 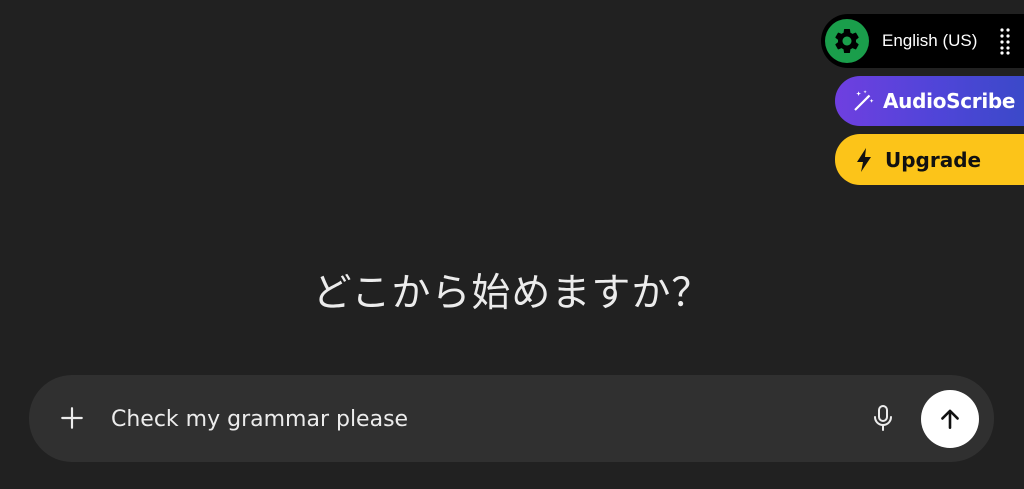 I want to click on arrow-up-icon, so click(x=950, y=419).